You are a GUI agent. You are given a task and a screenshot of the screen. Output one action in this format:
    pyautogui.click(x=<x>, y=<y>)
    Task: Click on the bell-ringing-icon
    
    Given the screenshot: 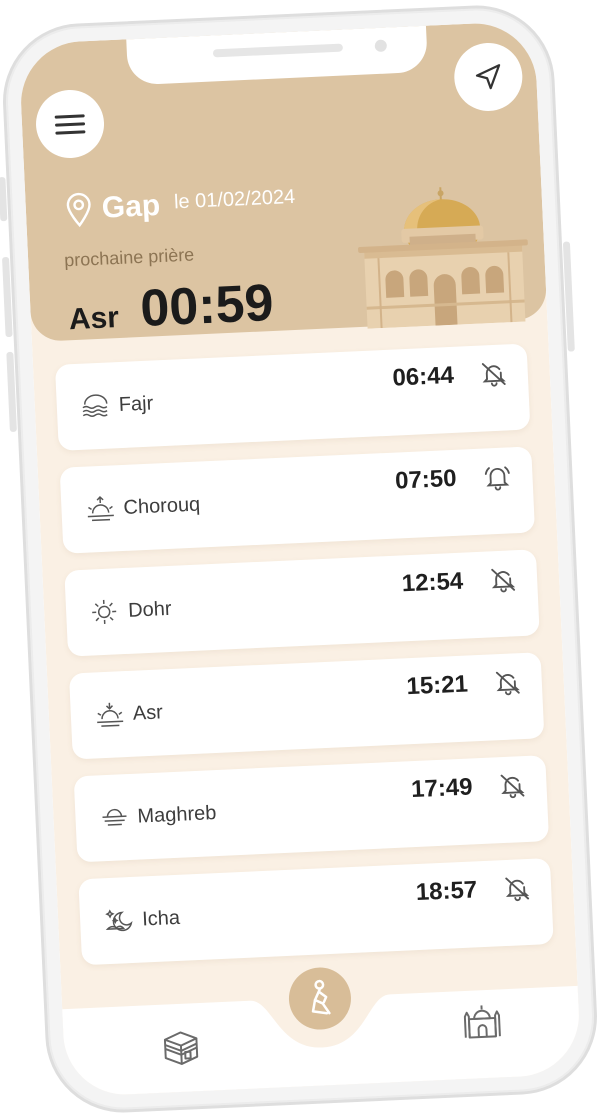 What is the action you would take?
    pyautogui.click(x=497, y=476)
    